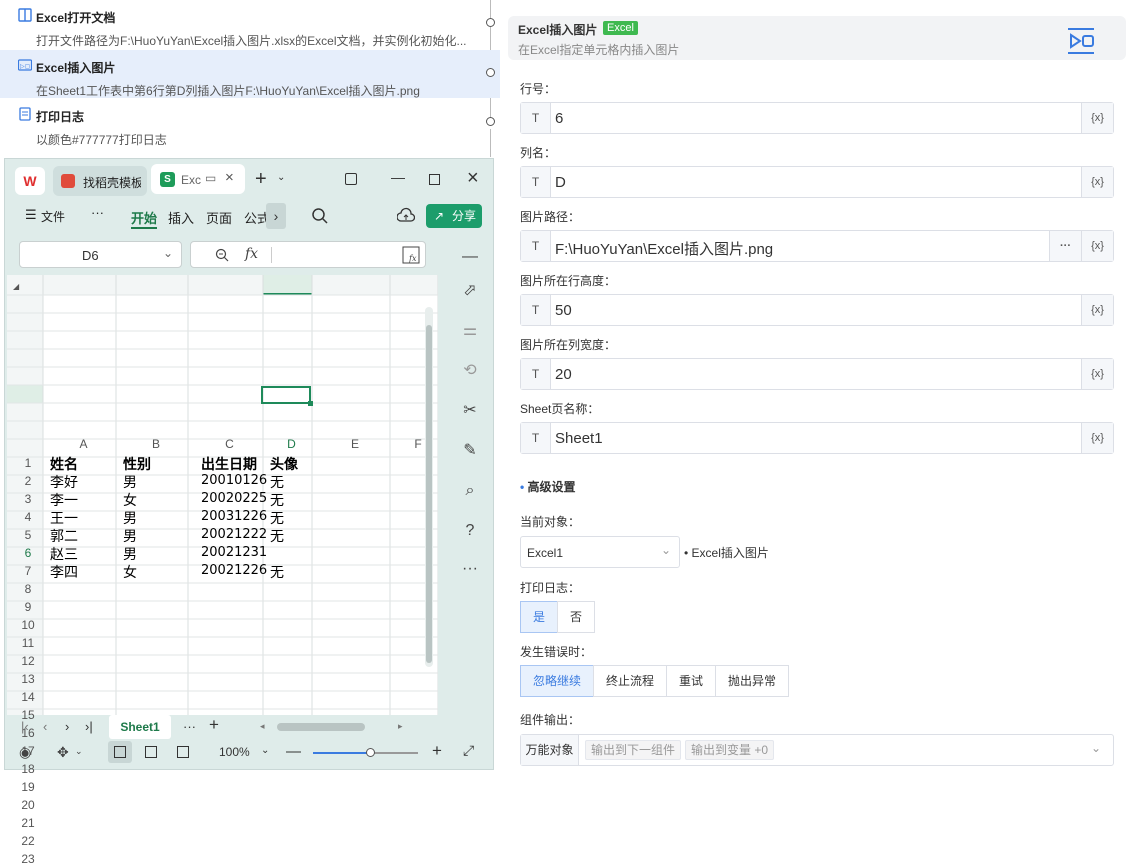 The height and width of the screenshot is (866, 1130). What do you see at coordinates (31, 215) in the screenshot?
I see `menu-icon: ☰` at bounding box center [31, 215].